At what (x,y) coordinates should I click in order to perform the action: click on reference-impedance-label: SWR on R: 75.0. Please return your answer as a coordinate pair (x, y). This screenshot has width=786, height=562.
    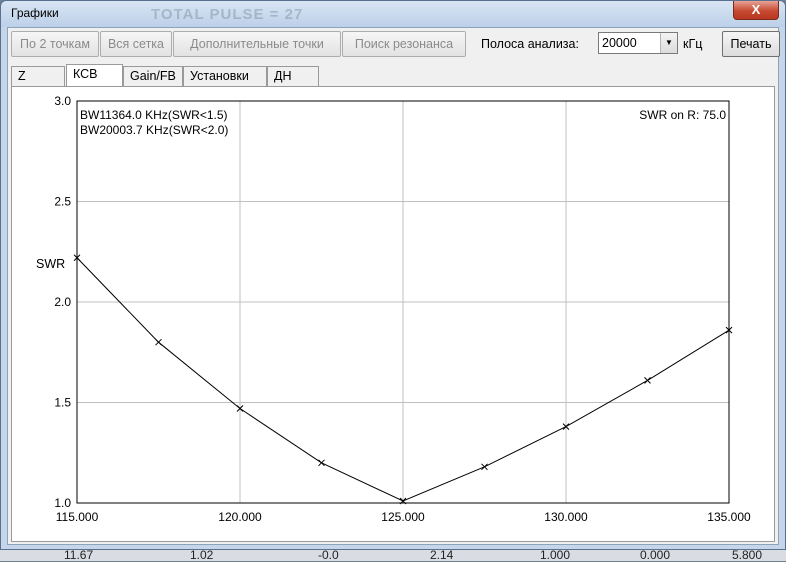
    Looking at the image, I should click on (682, 115).